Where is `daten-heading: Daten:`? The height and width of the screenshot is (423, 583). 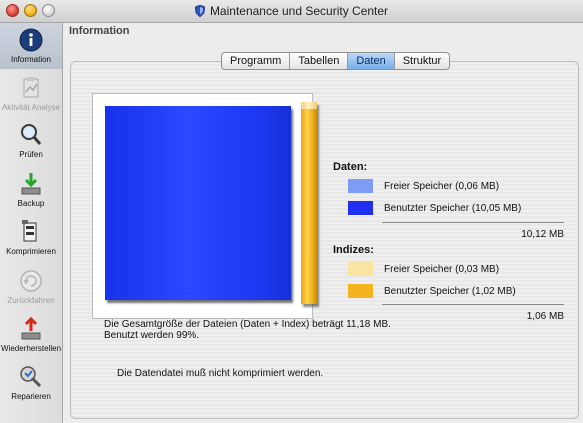 daten-heading: Daten: is located at coordinates (350, 167).